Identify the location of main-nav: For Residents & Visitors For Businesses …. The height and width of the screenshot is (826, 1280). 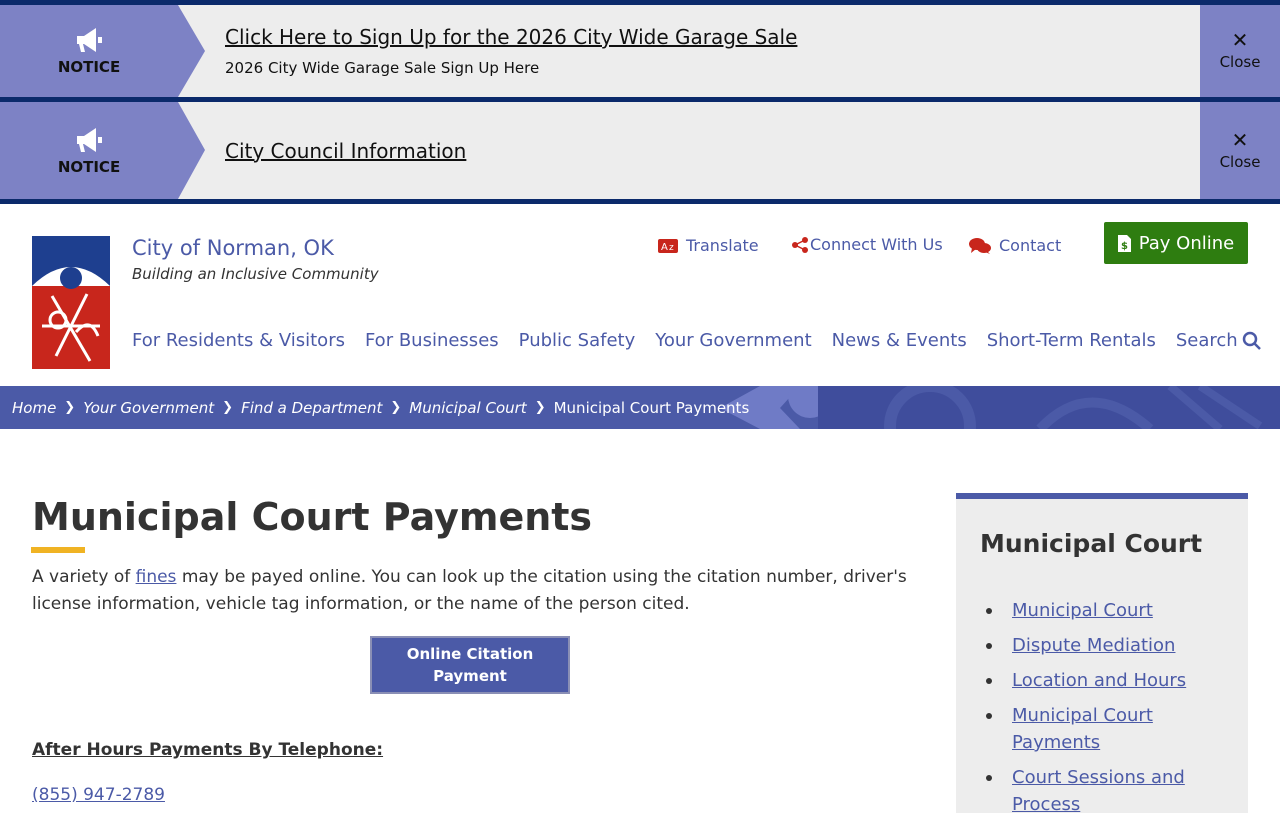
(706, 340).